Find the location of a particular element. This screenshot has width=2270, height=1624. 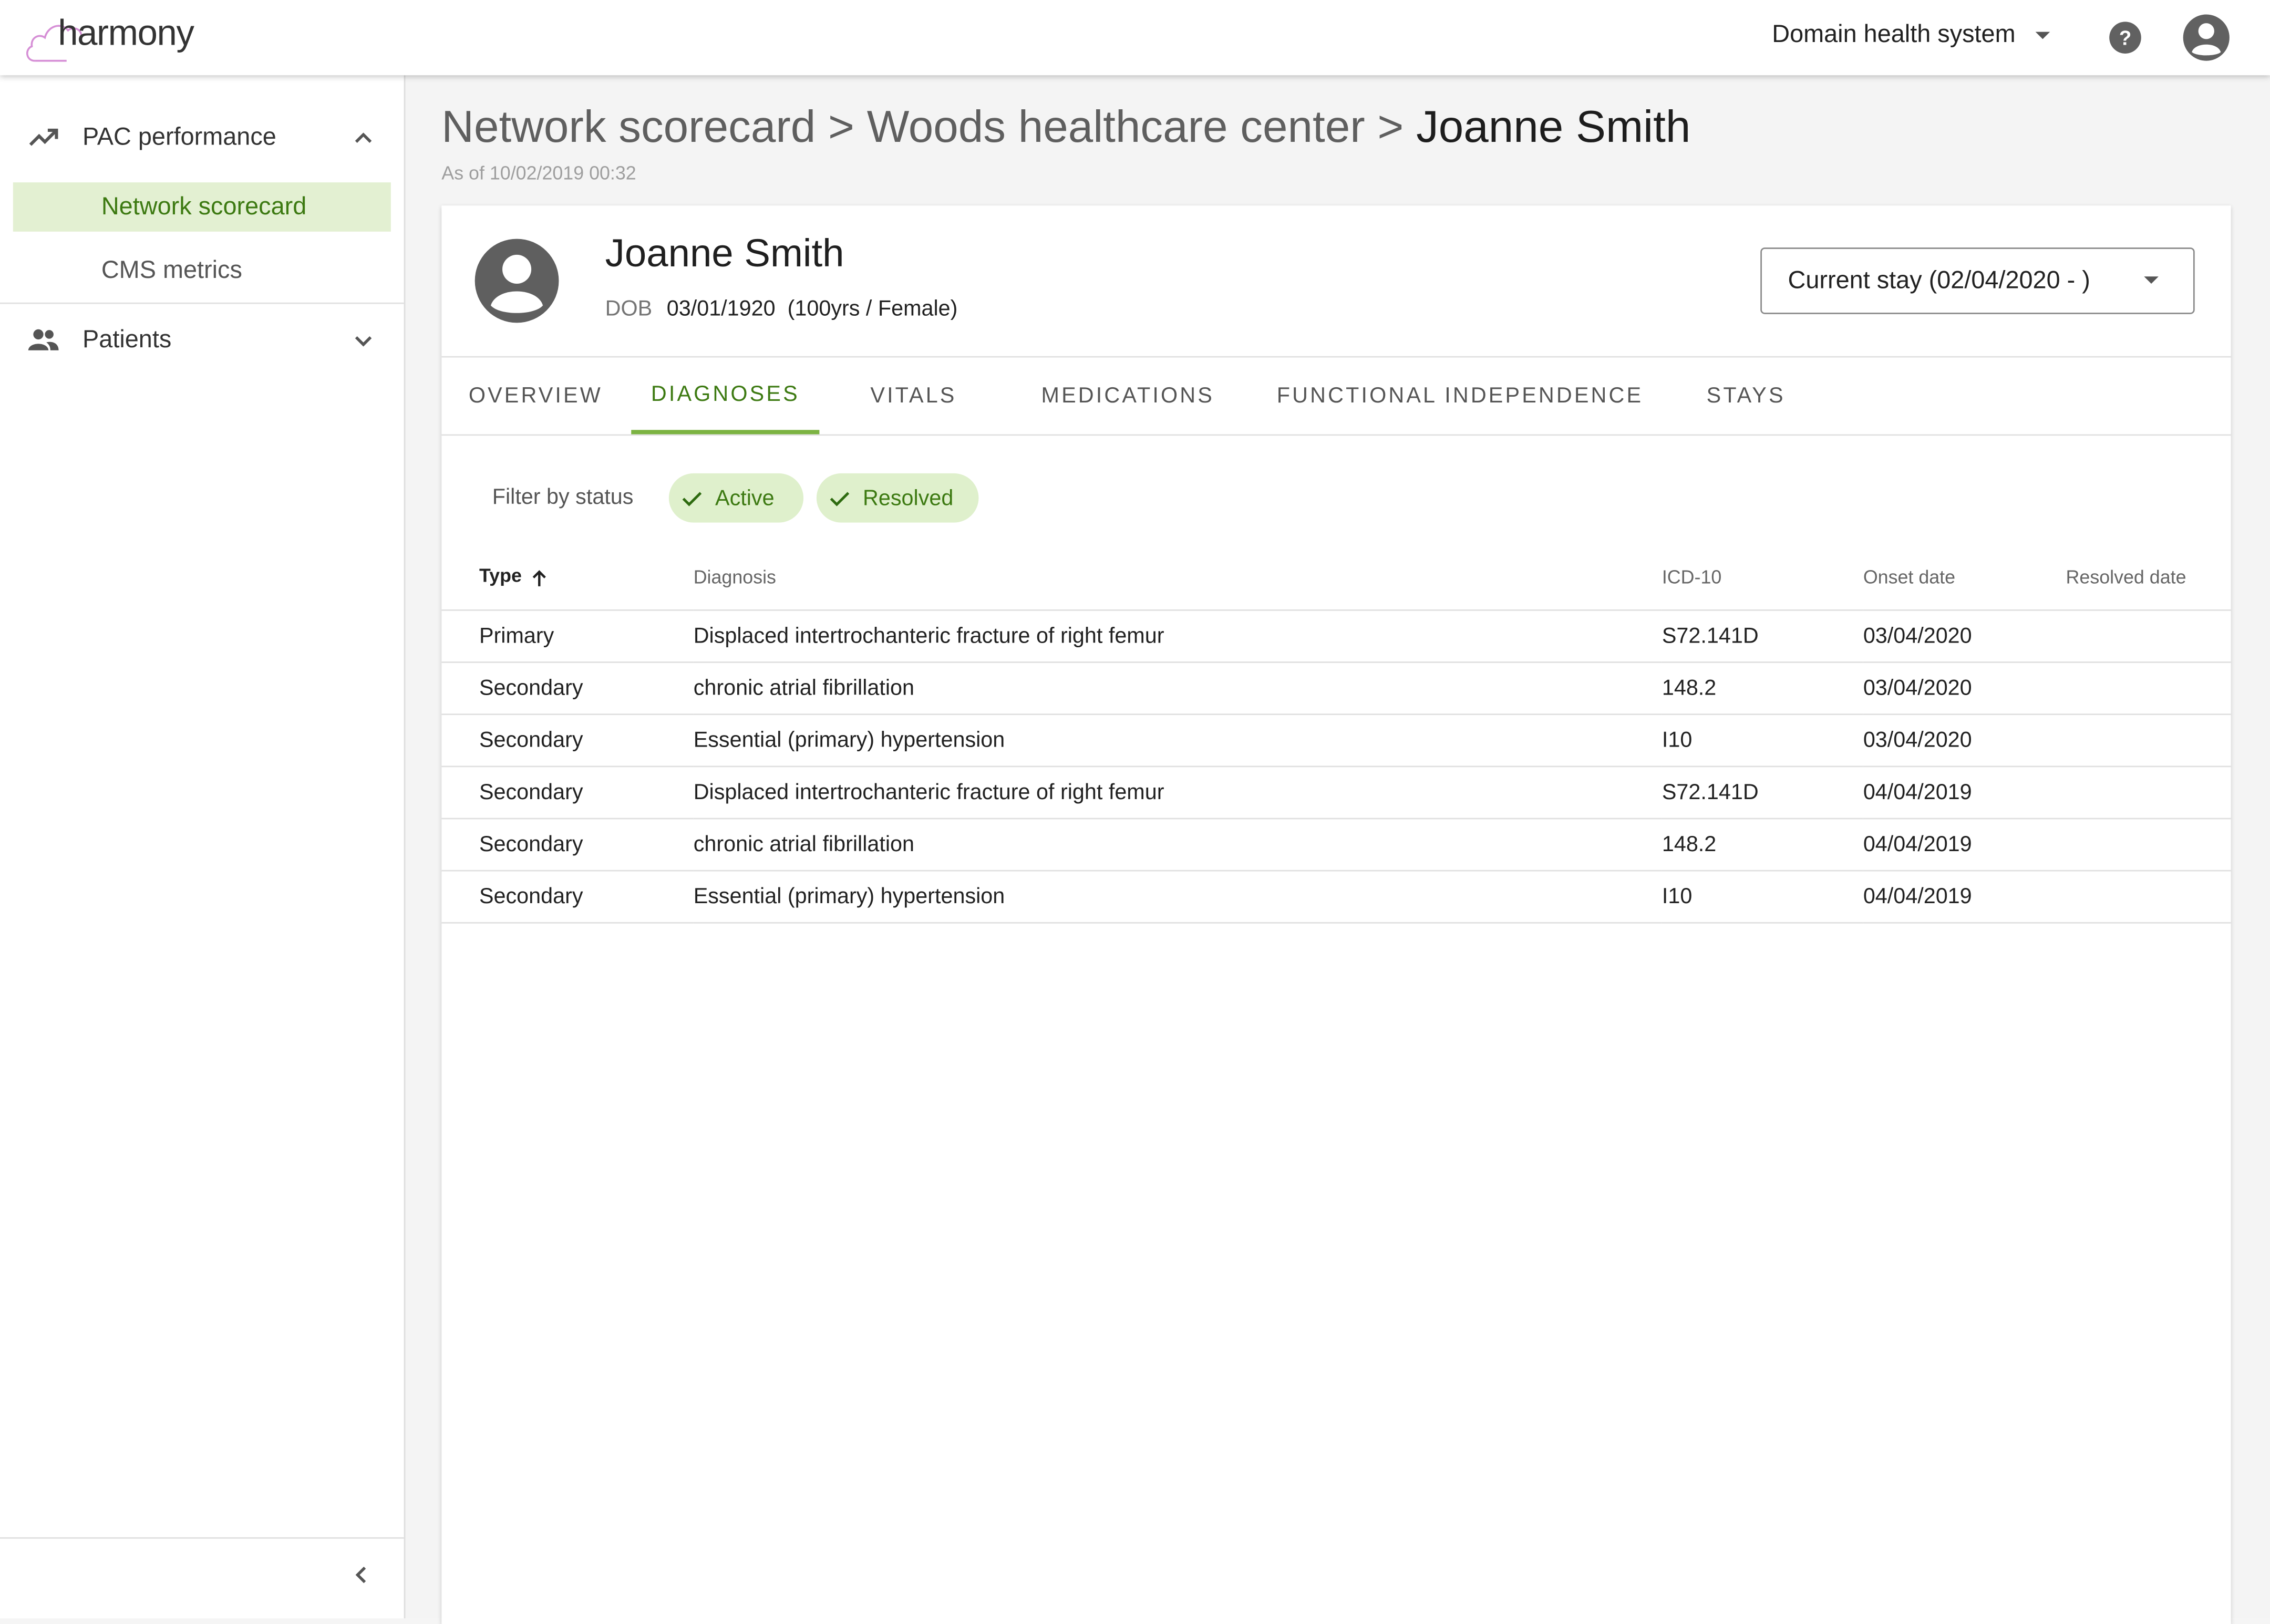

dob-label: DOB is located at coordinates (629, 309).